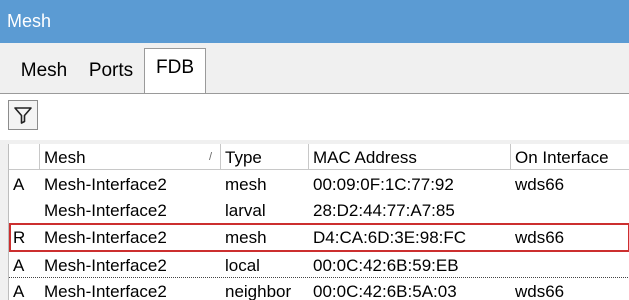 This screenshot has width=629, height=300. Describe the element at coordinates (384, 210) in the screenshot. I see `row-mac: 28:D2:44:77:A7:85` at that location.